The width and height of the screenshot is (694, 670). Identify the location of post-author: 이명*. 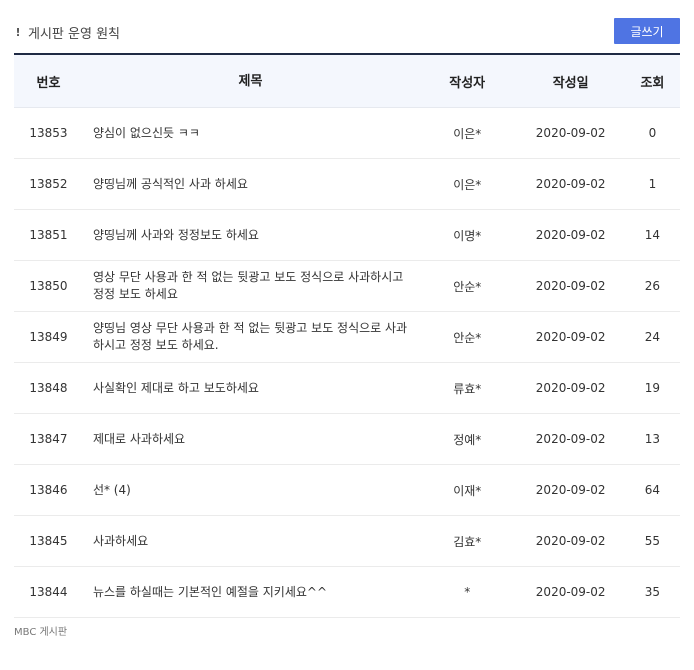
(467, 235).